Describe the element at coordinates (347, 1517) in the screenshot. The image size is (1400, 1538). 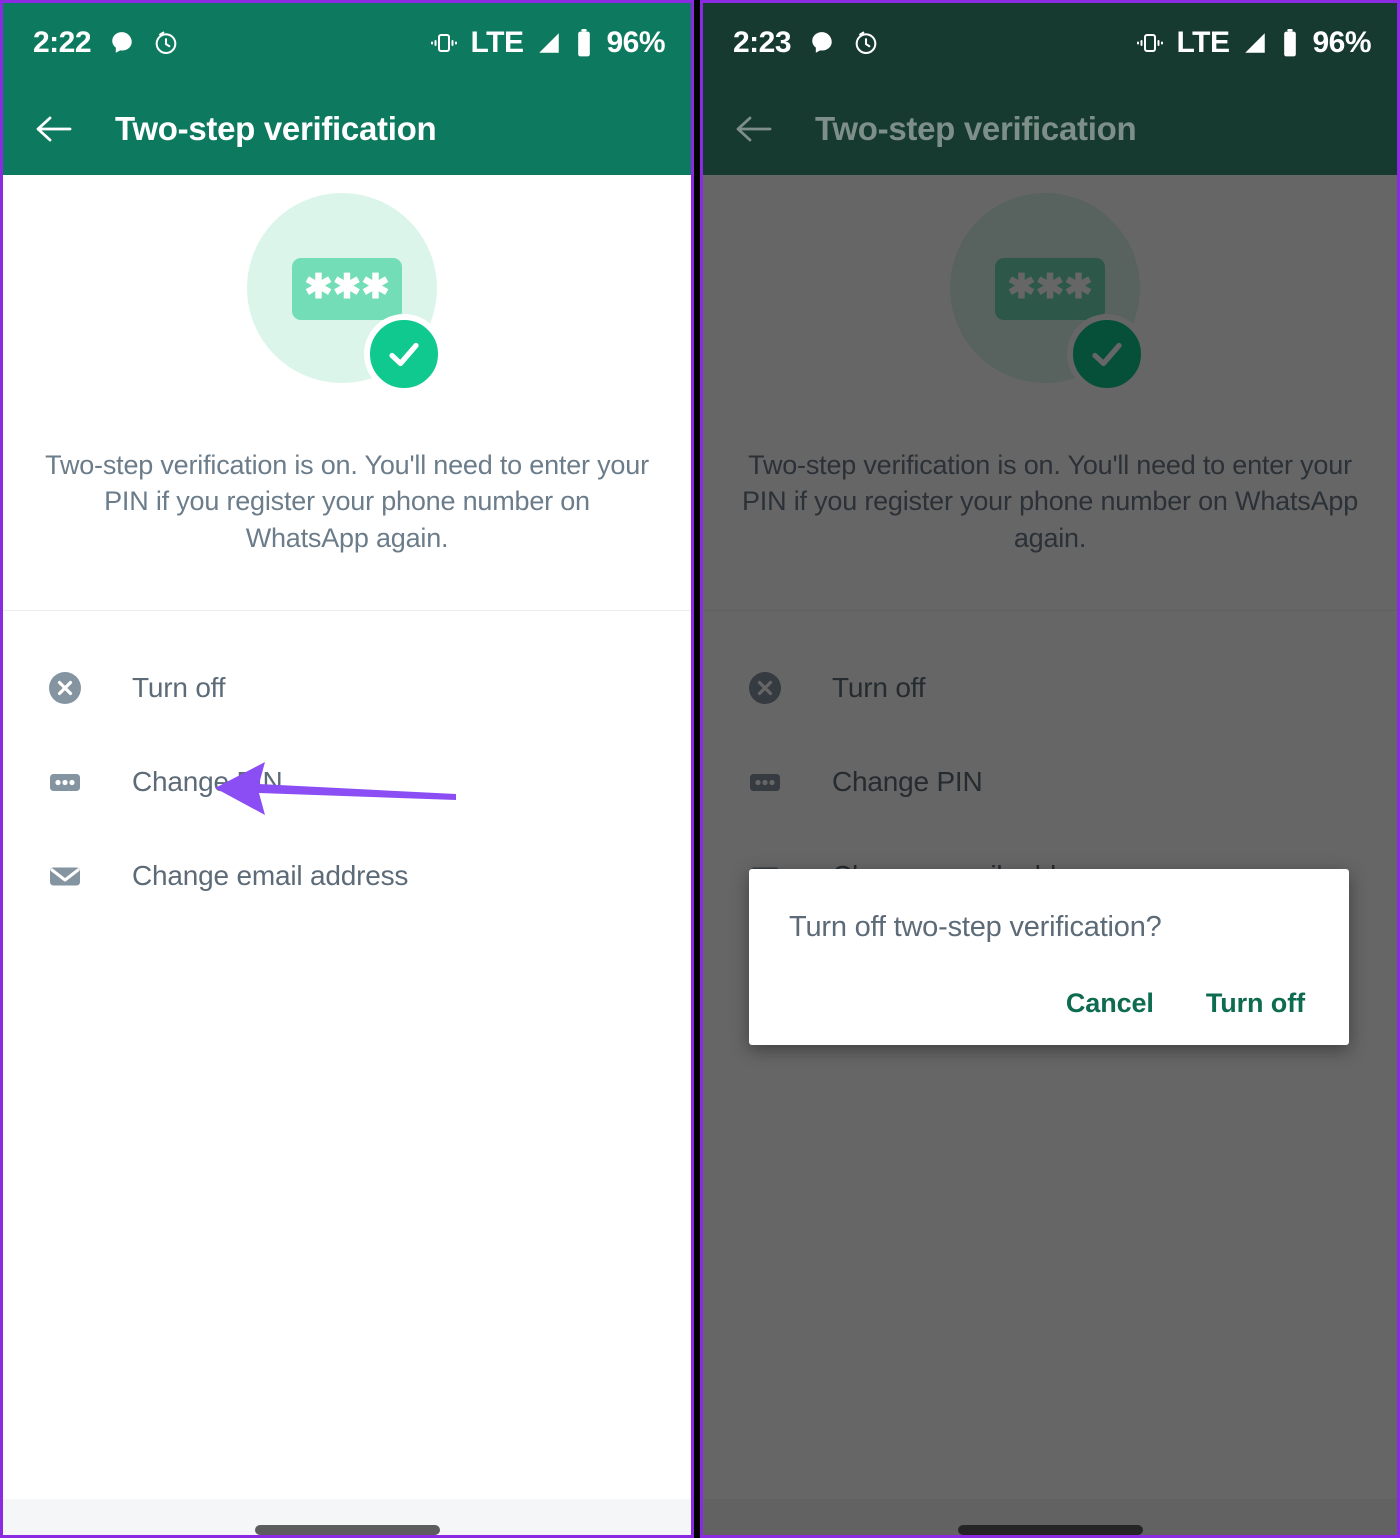
I see `system-nav-bar` at that location.